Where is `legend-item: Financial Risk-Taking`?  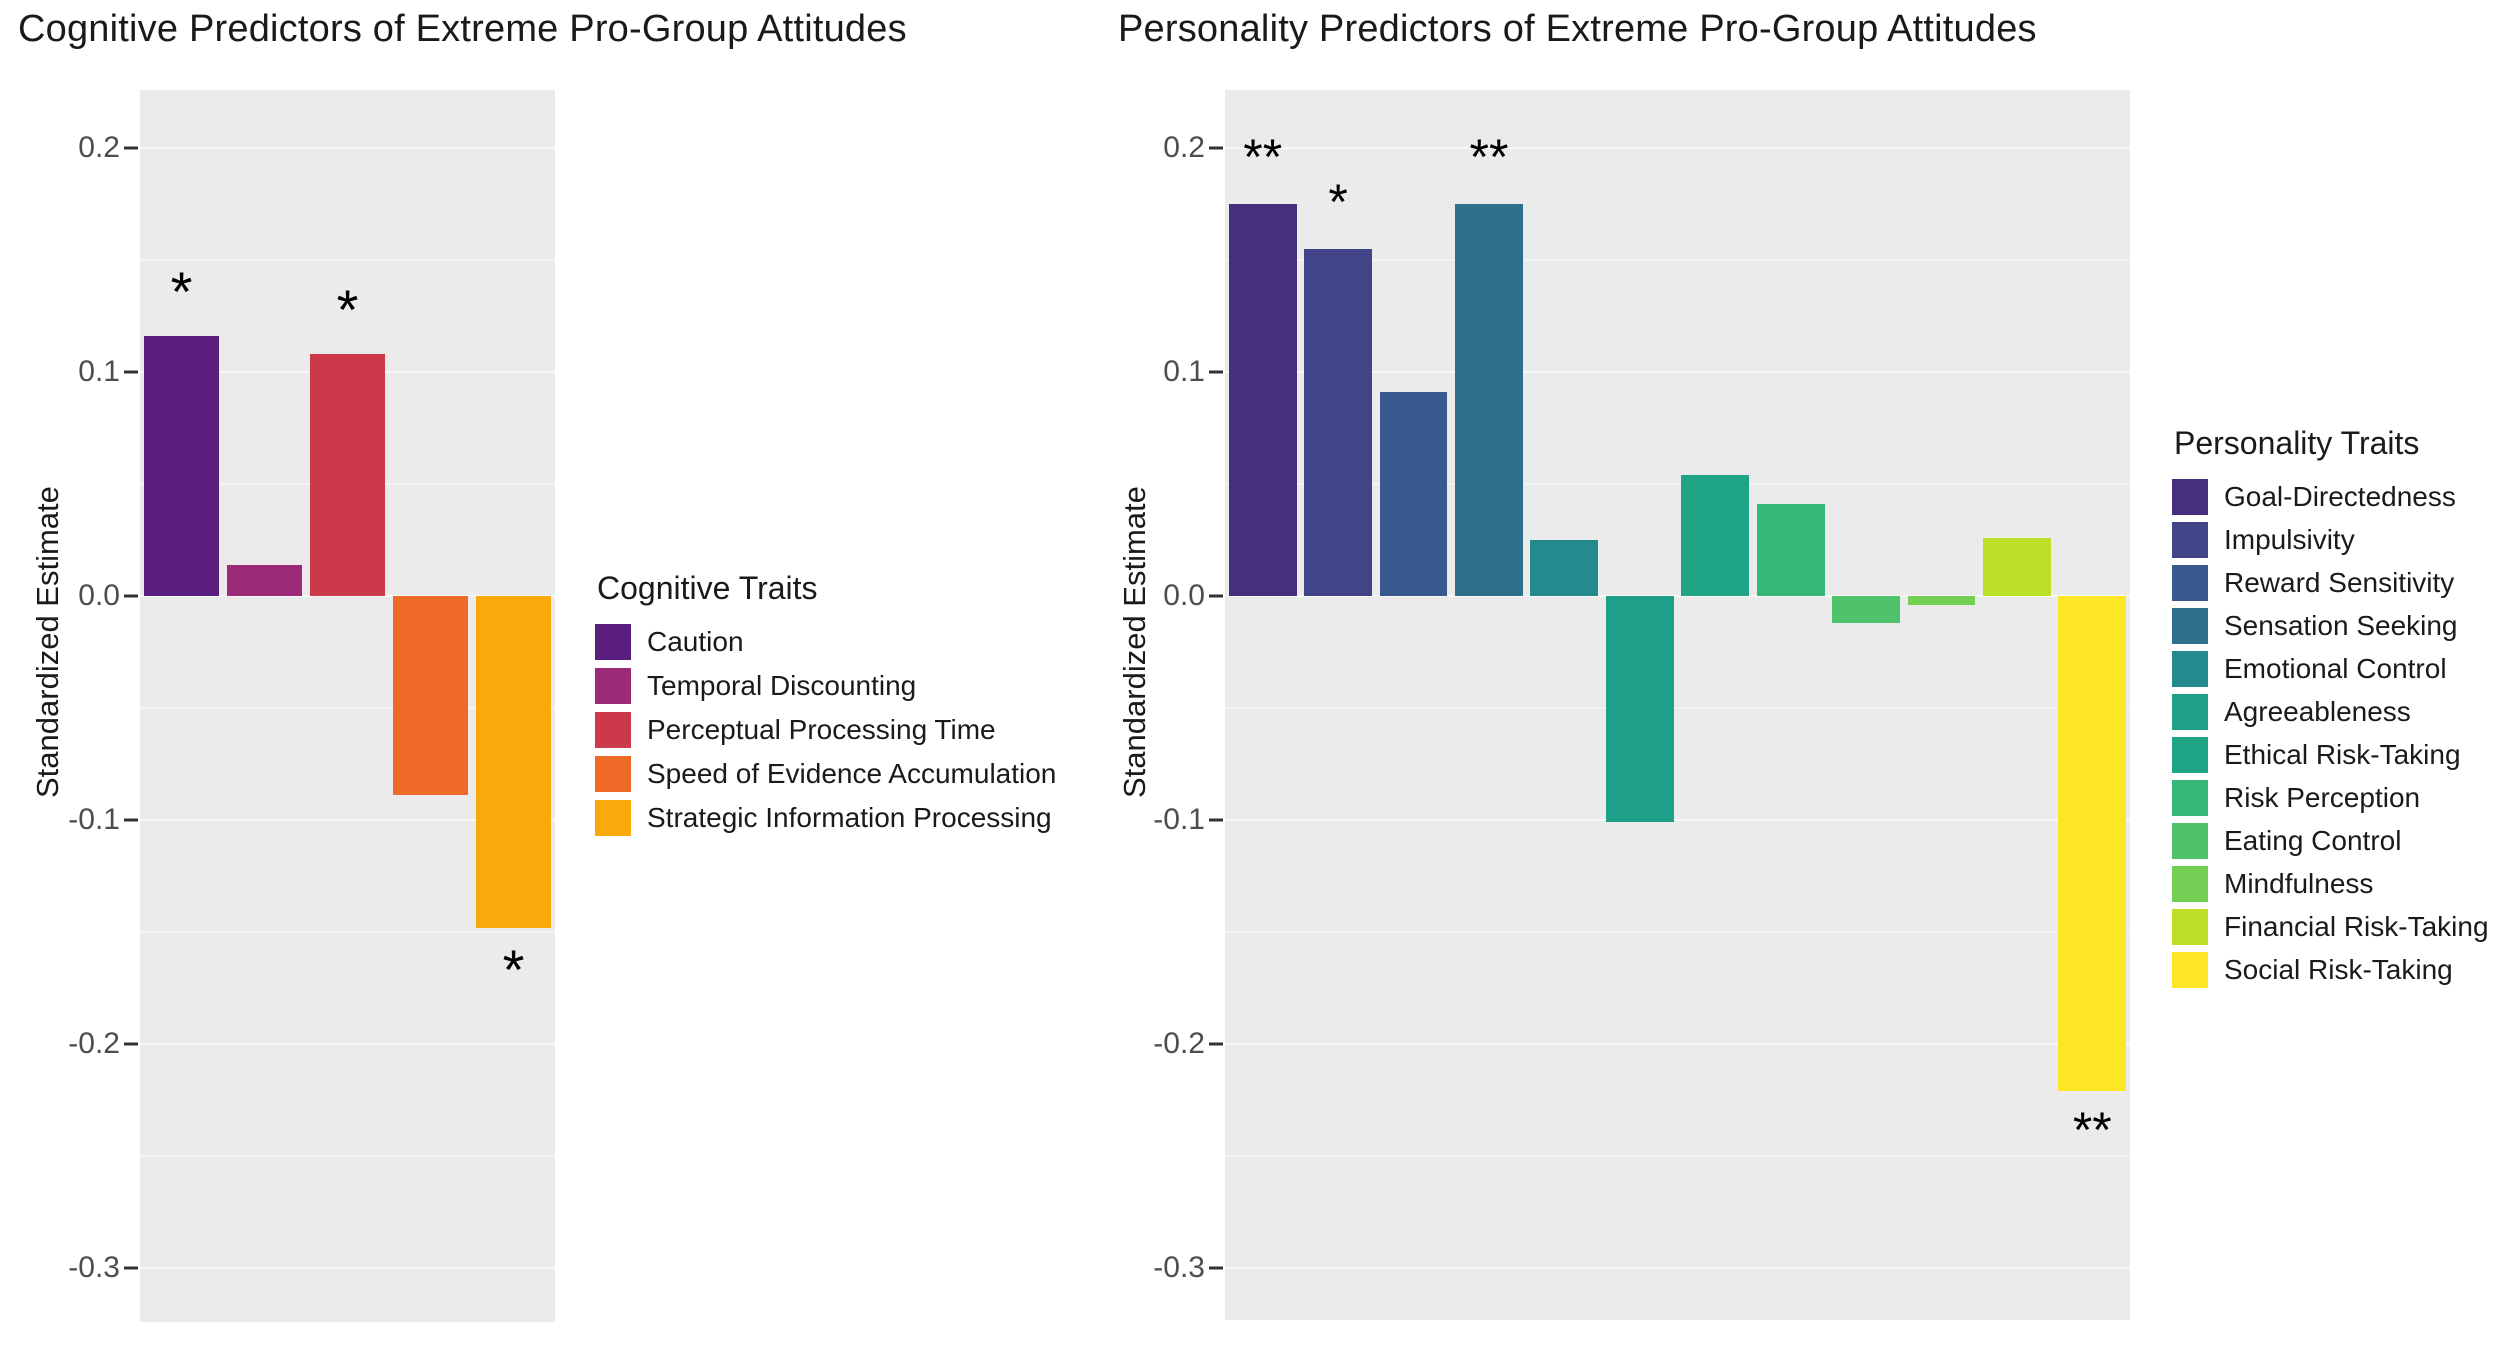 legend-item: Financial Risk-Taking is located at coordinates (2330, 926).